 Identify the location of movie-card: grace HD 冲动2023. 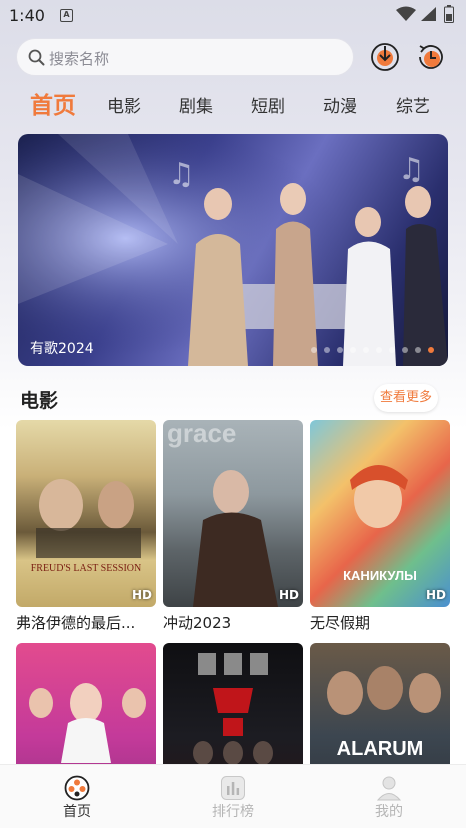
(233, 526).